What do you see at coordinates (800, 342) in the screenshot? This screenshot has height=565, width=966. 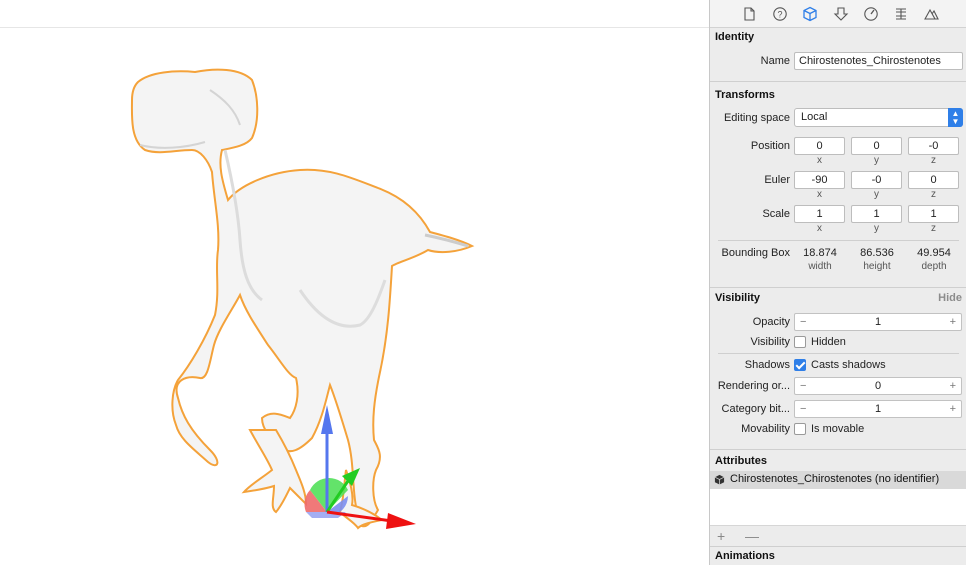 I see `hidden-checkbox` at bounding box center [800, 342].